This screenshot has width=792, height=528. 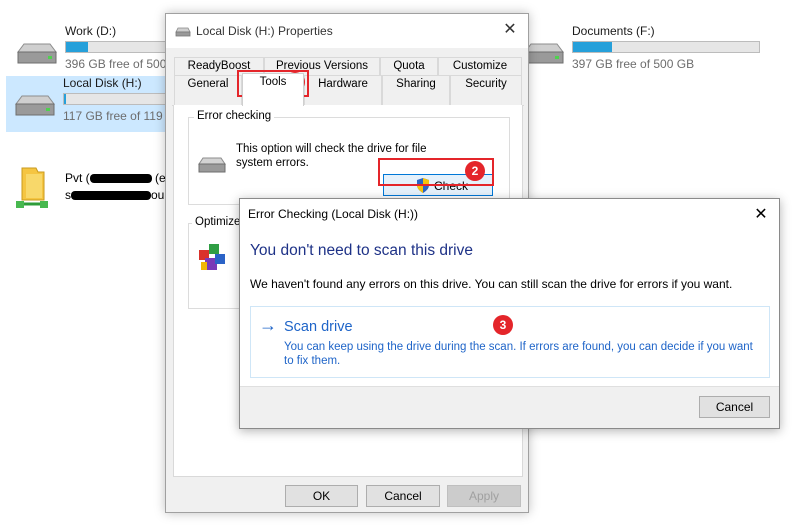 I want to click on optimize-title: Optimize, so click(x=218, y=222).